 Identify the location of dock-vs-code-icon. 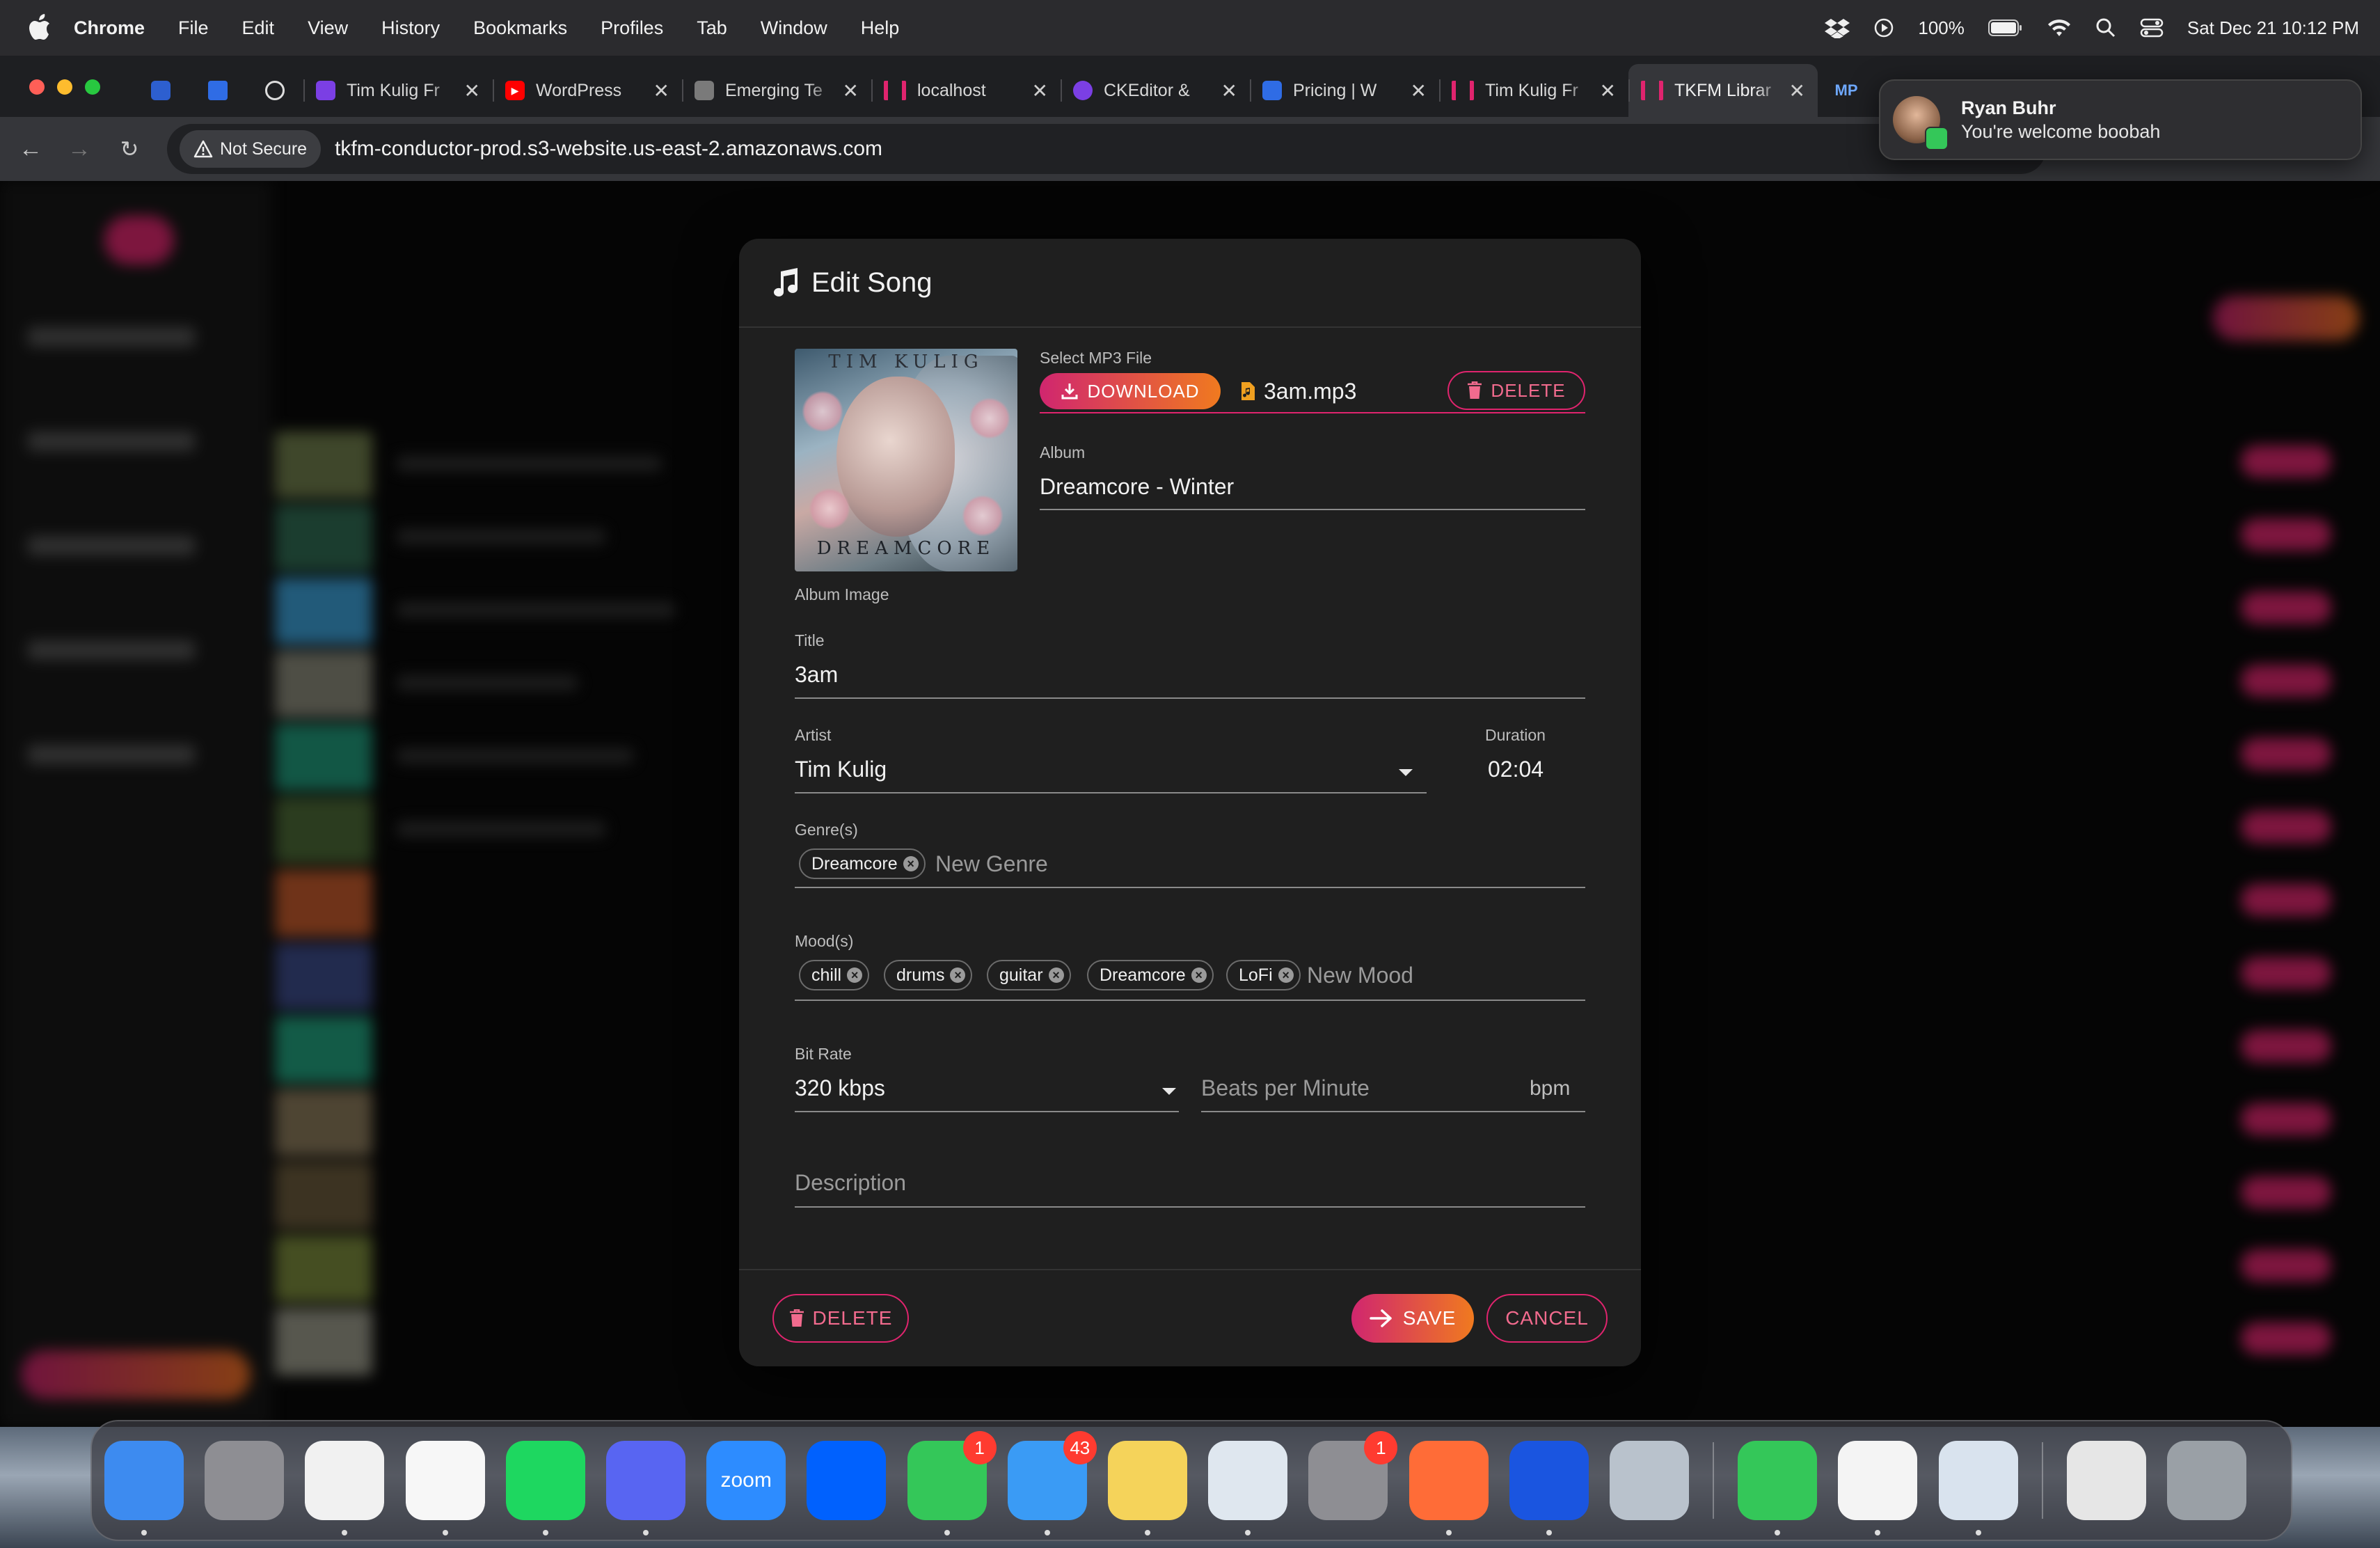
(445, 1480).